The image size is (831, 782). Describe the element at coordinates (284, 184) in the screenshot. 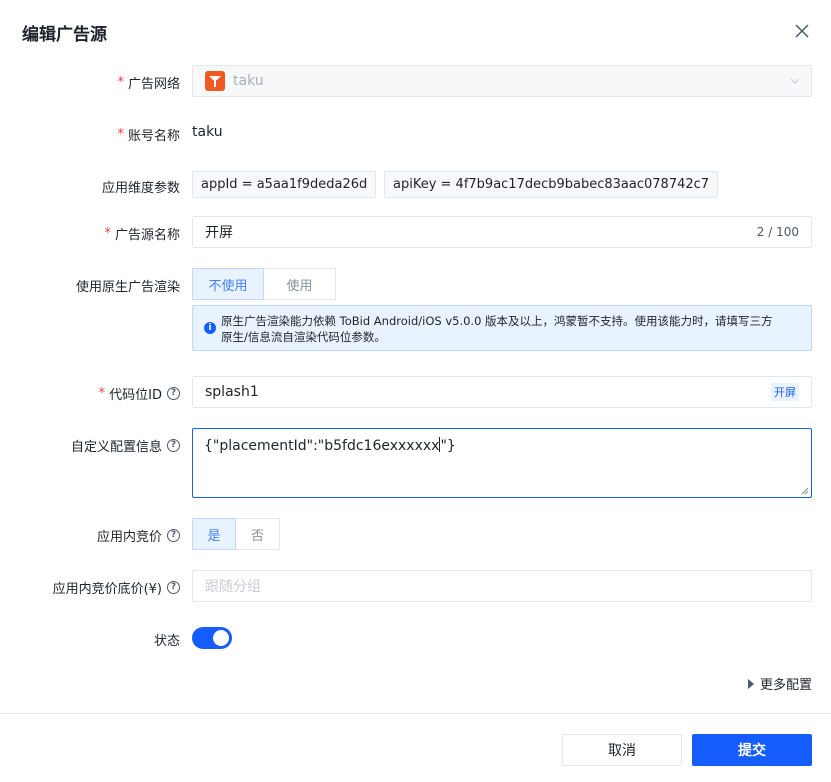

I see `app-id-param: appId = a5aa1f9deda26d` at that location.